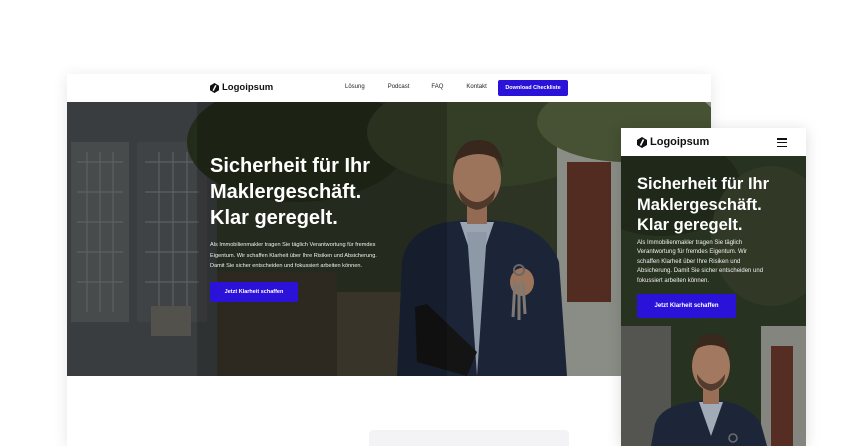 The image size is (868, 446). Describe the element at coordinates (686, 306) in the screenshot. I see `mobile-hero-cta-button: Jetzt Klarheit schaffen` at that location.